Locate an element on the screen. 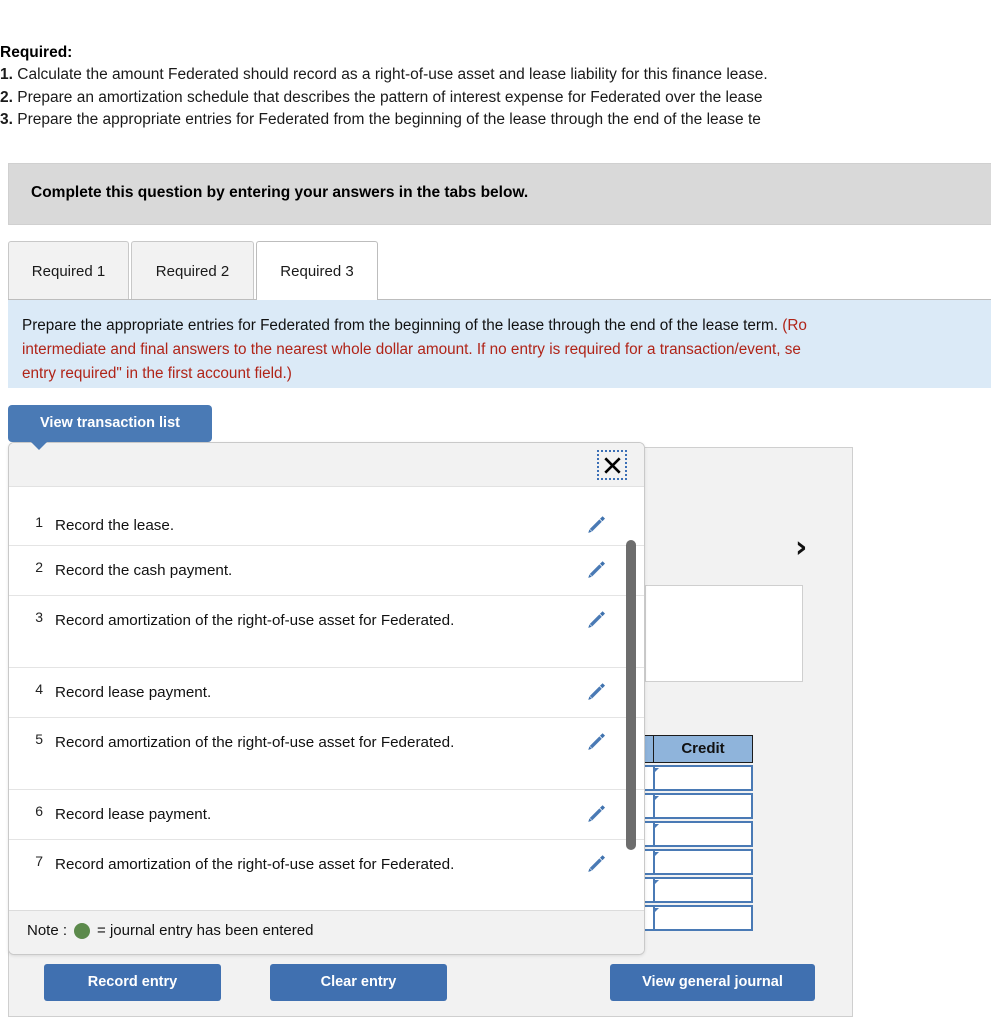  transaction-list-item: 6 Record lease payment. is located at coordinates (326, 815).